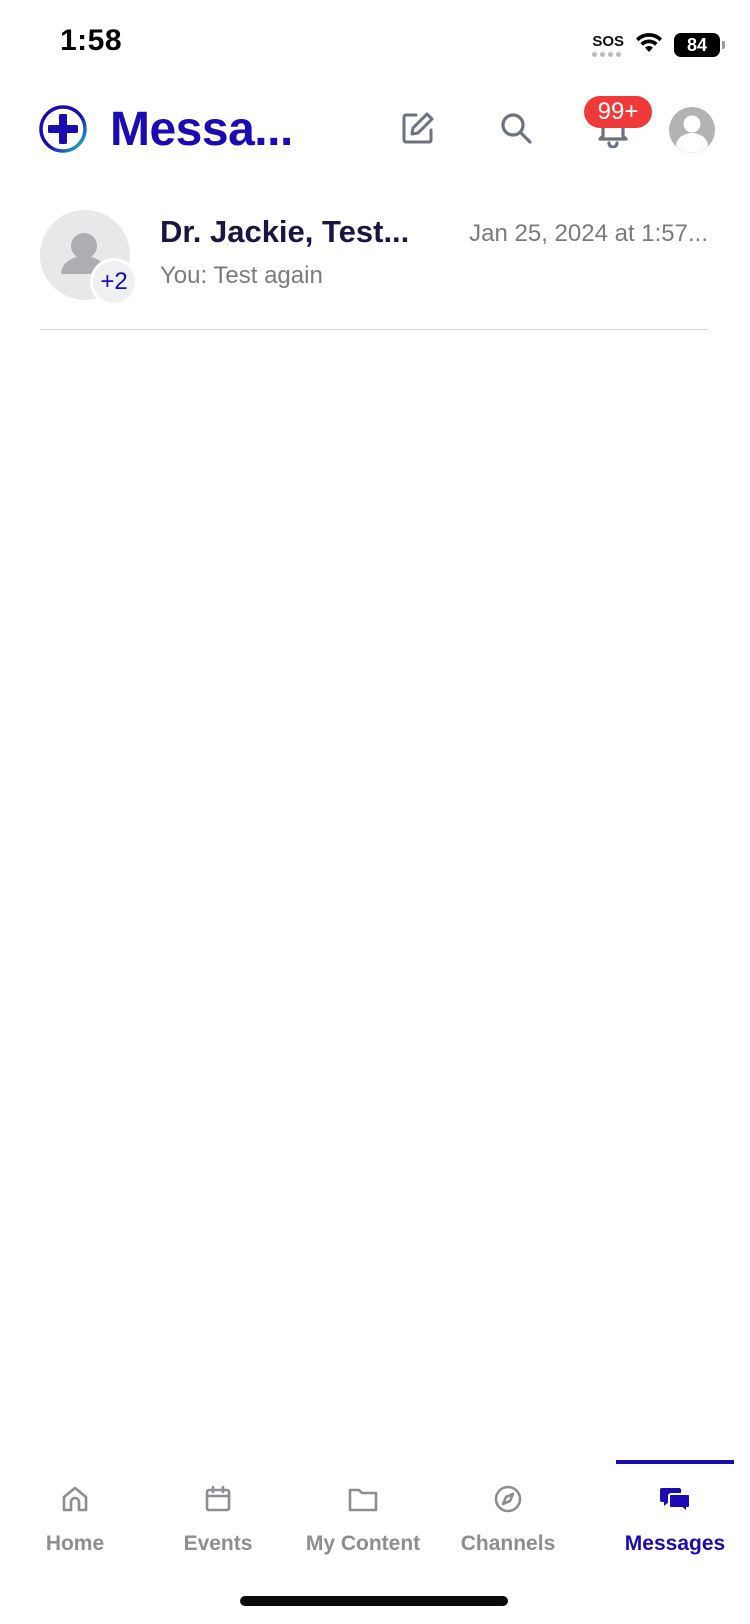  I want to click on tab-label: My Content, so click(363, 1543).